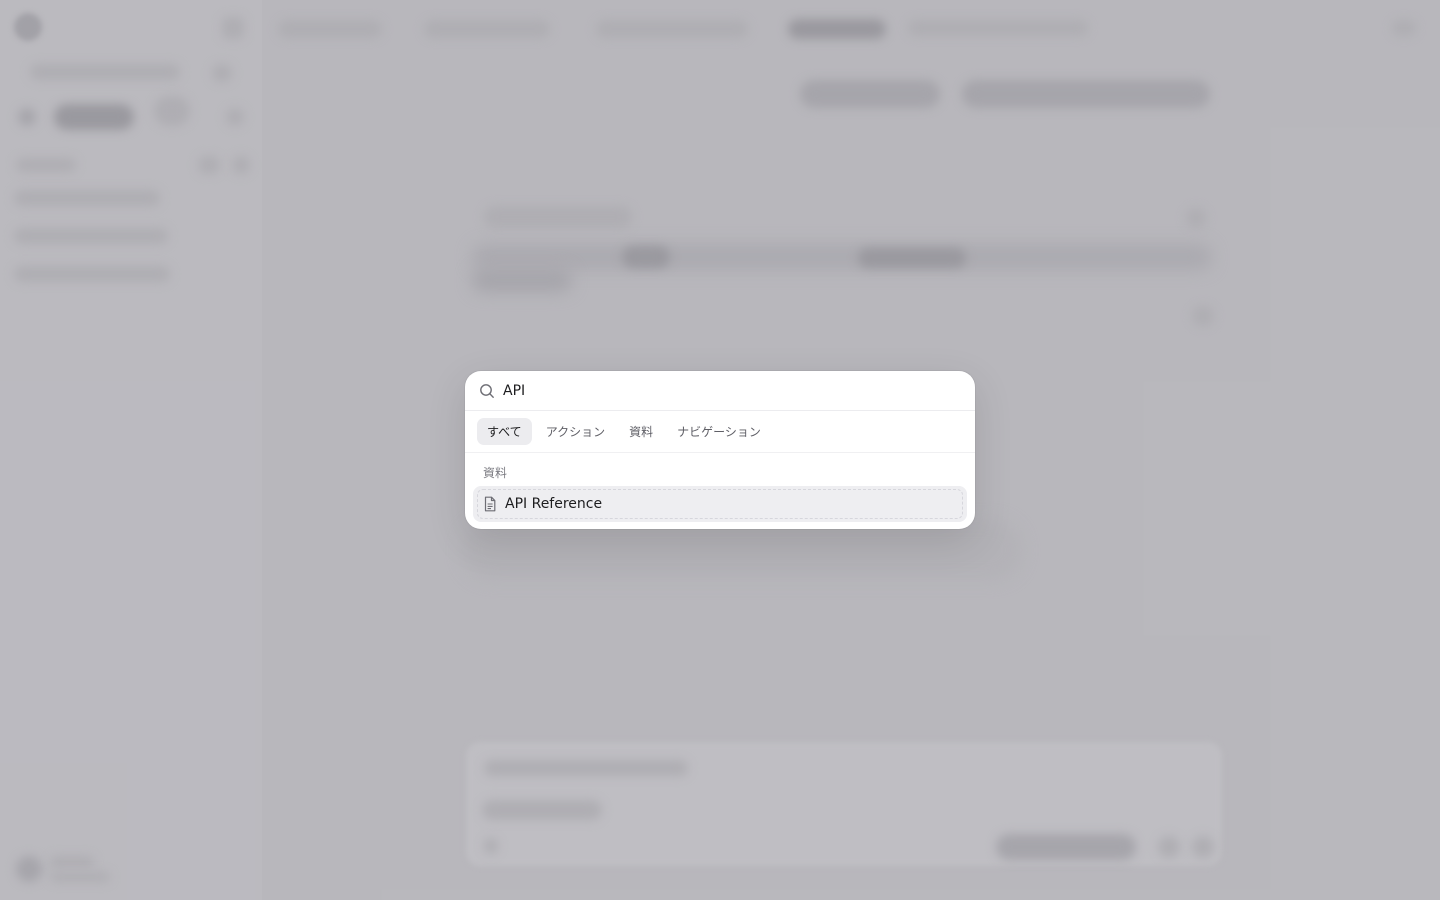 This screenshot has width=1440, height=900. What do you see at coordinates (490, 504) in the screenshot?
I see `document-icon` at bounding box center [490, 504].